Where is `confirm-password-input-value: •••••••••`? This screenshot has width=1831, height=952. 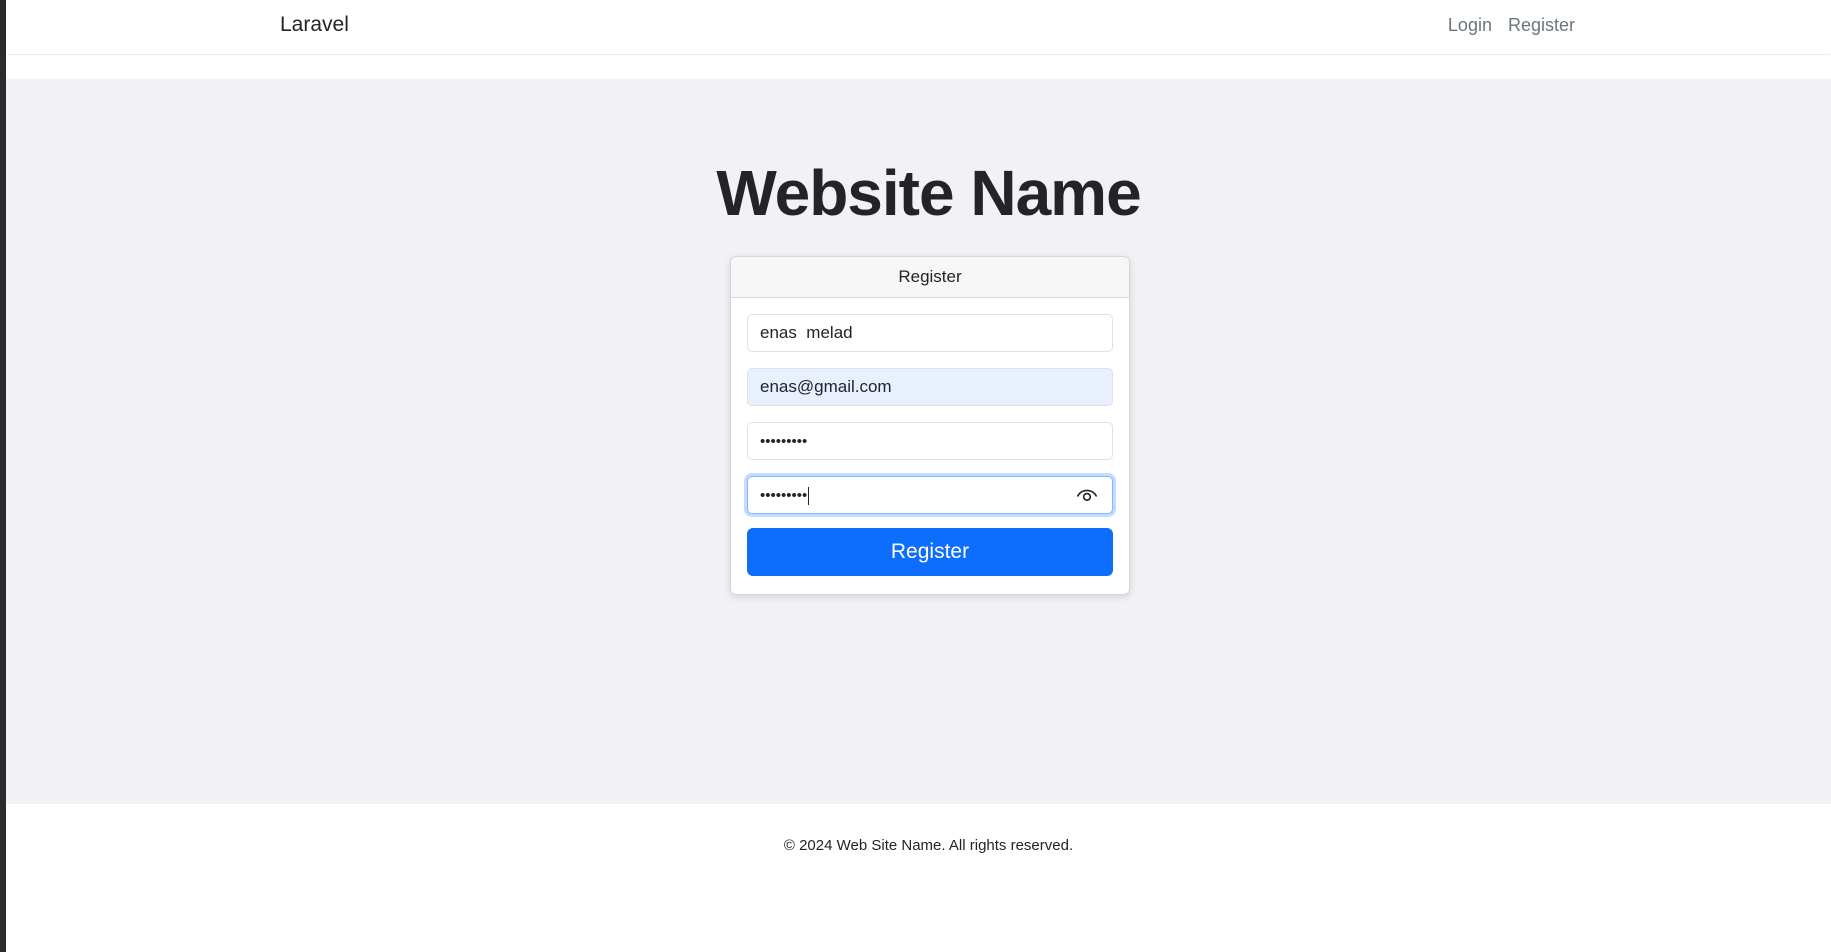 confirm-password-input-value: ••••••••• is located at coordinates (784, 495).